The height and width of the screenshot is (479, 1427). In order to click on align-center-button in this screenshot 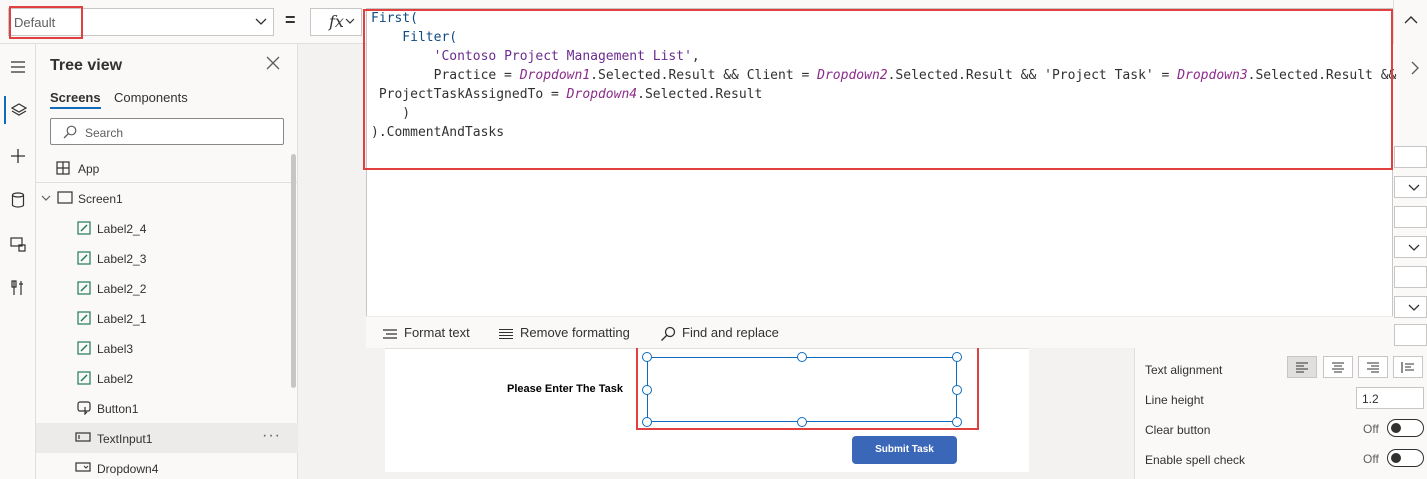, I will do `click(1338, 367)`.